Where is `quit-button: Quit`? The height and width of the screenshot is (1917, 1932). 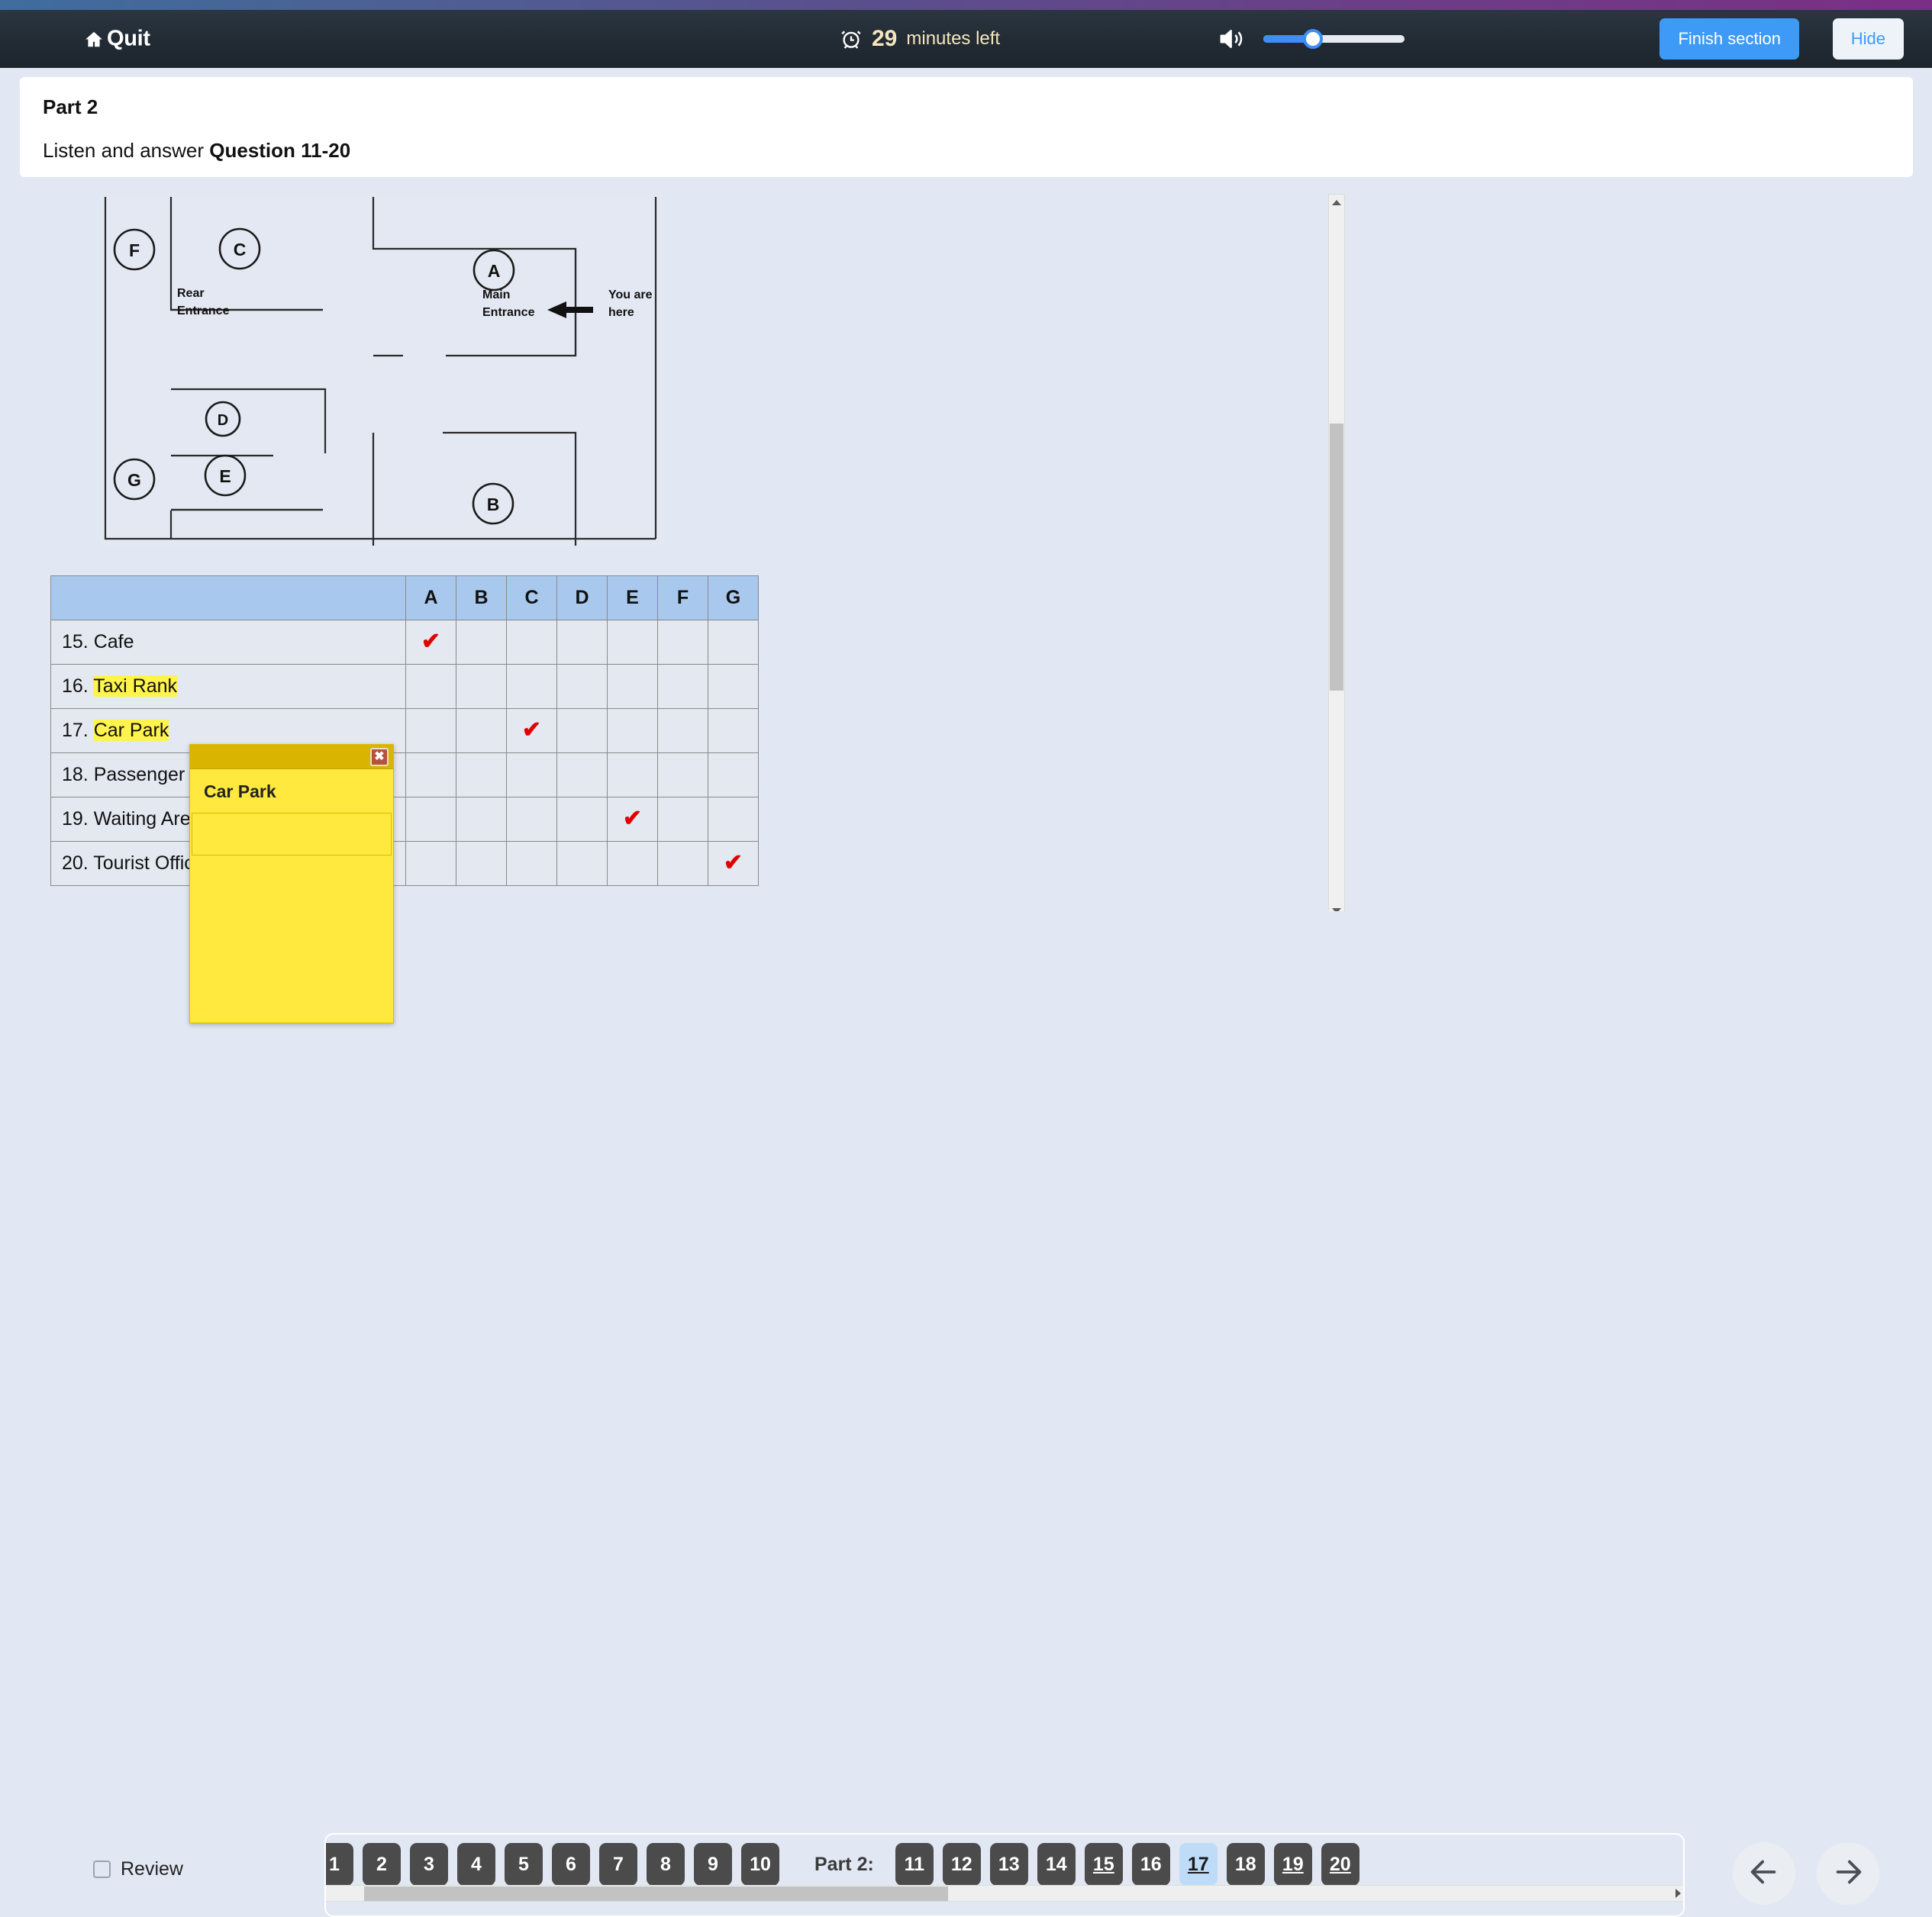 quit-button: Quit is located at coordinates (117, 39).